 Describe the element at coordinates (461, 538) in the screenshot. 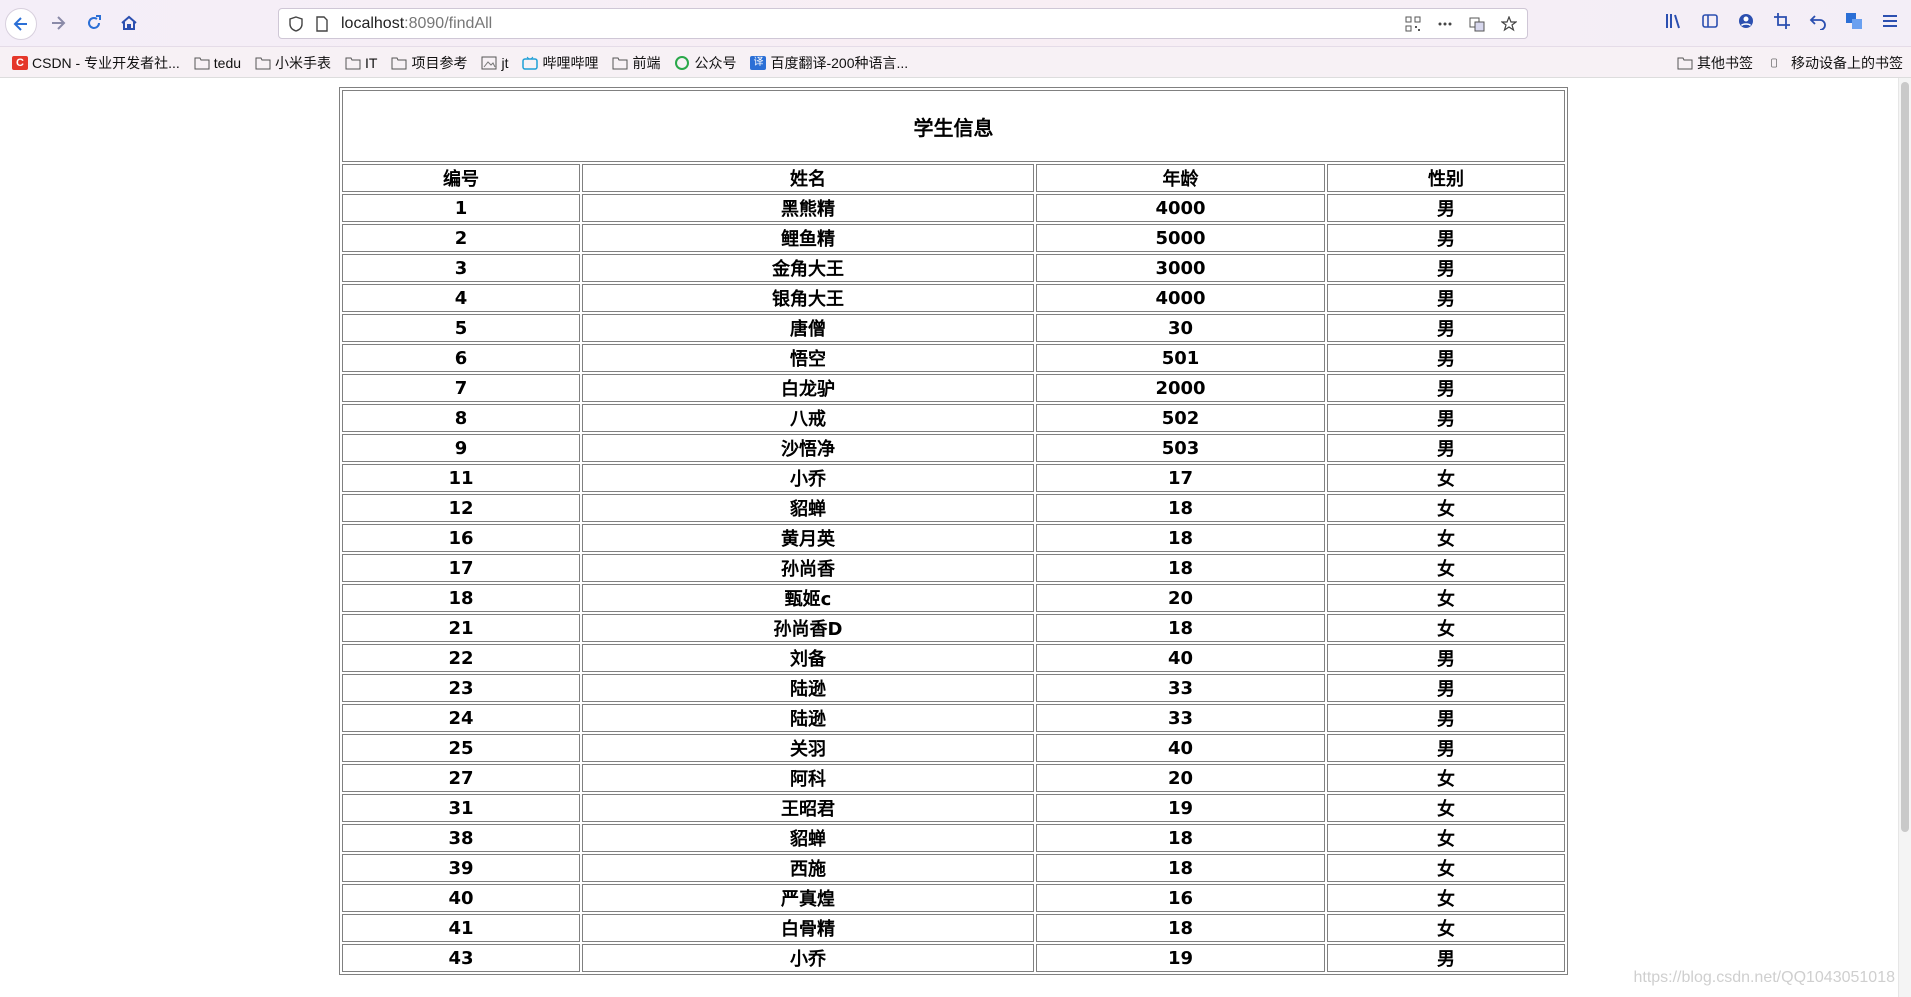

I see `cell-id: 16` at that location.